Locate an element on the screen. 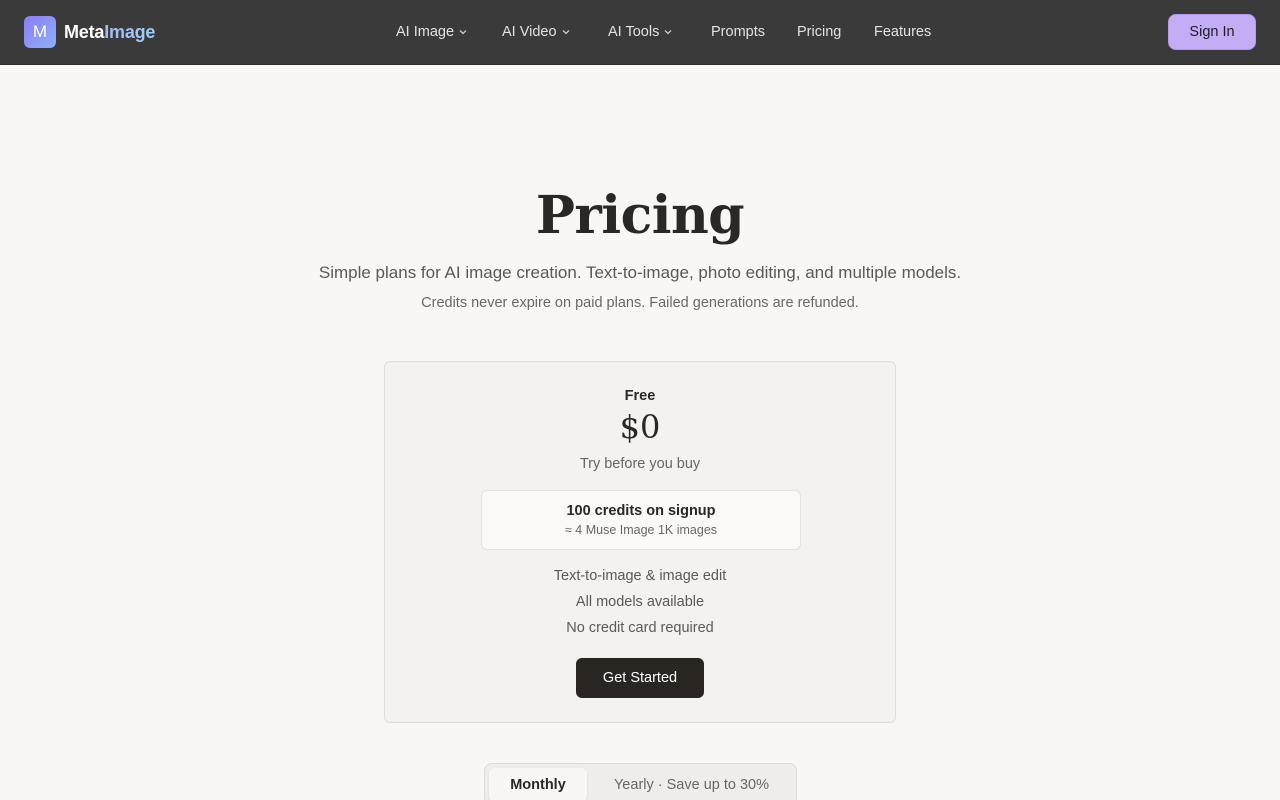 Image resolution: width=1280 pixels, height=800 pixels. nav-features: Features is located at coordinates (902, 32).